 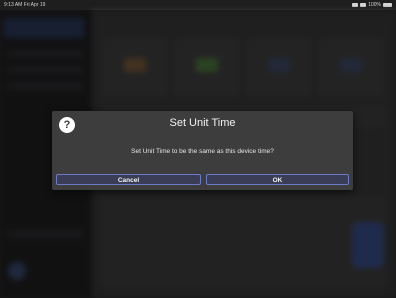 What do you see at coordinates (363, 5) in the screenshot?
I see `wifi-icon` at bounding box center [363, 5].